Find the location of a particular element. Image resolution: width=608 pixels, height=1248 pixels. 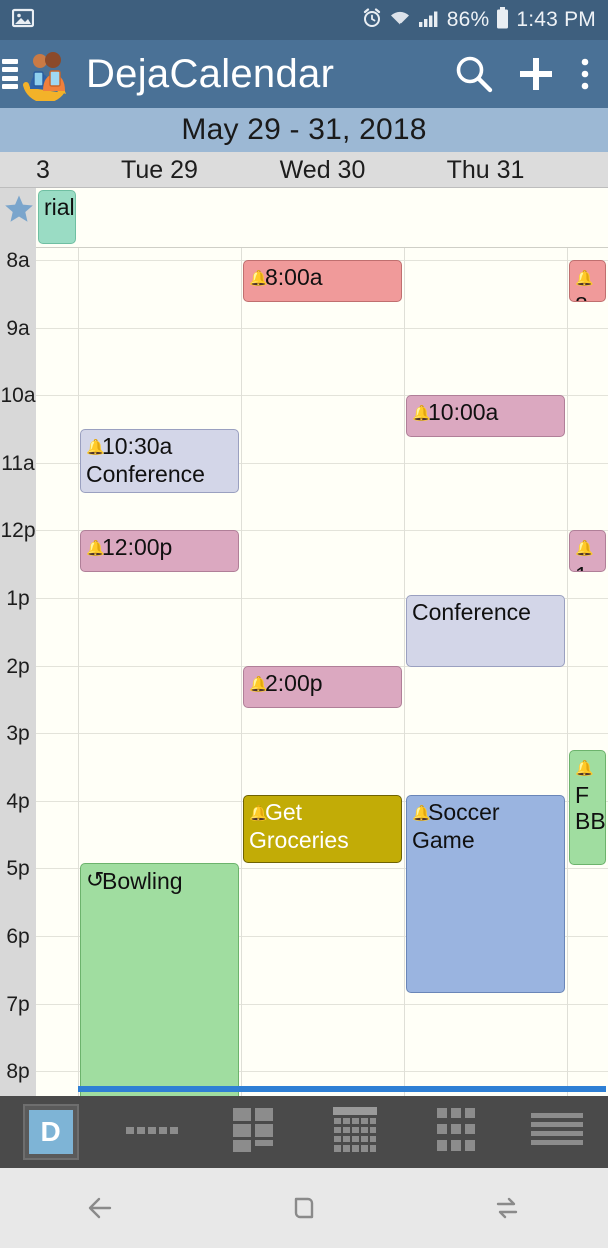

view-fewdays is located at coordinates (151, 1132).